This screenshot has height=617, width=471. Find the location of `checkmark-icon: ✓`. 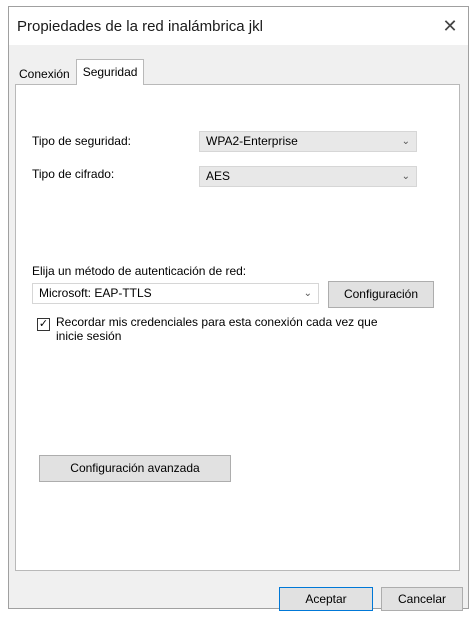

checkmark-icon: ✓ is located at coordinates (43, 324).